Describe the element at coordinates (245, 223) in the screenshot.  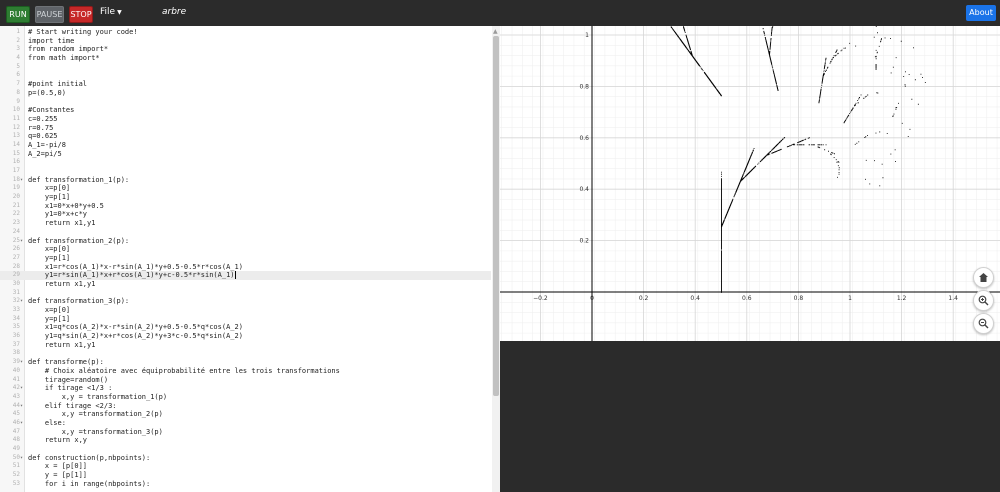
I see `code-line: 23 return x1,y1` at that location.